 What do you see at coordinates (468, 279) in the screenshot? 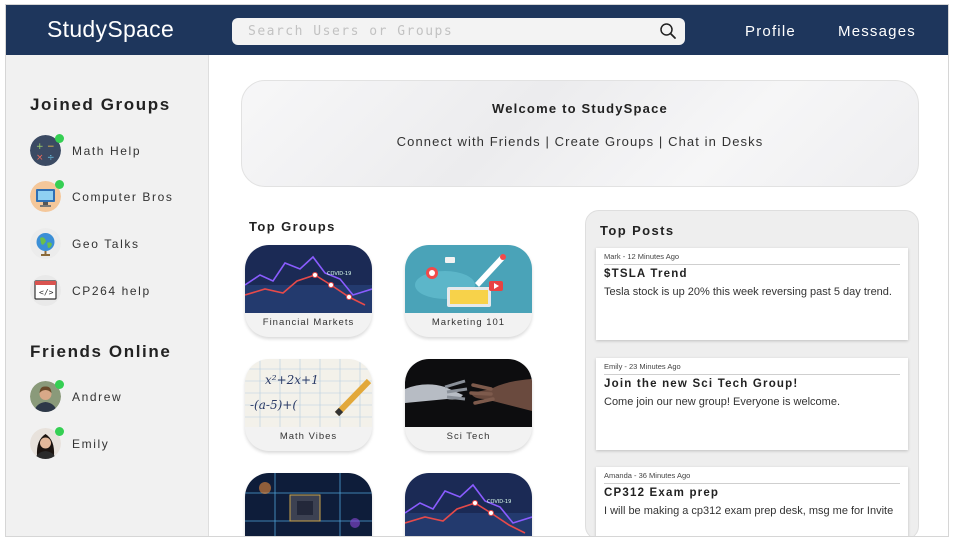
I see `marketing-illustration-image` at bounding box center [468, 279].